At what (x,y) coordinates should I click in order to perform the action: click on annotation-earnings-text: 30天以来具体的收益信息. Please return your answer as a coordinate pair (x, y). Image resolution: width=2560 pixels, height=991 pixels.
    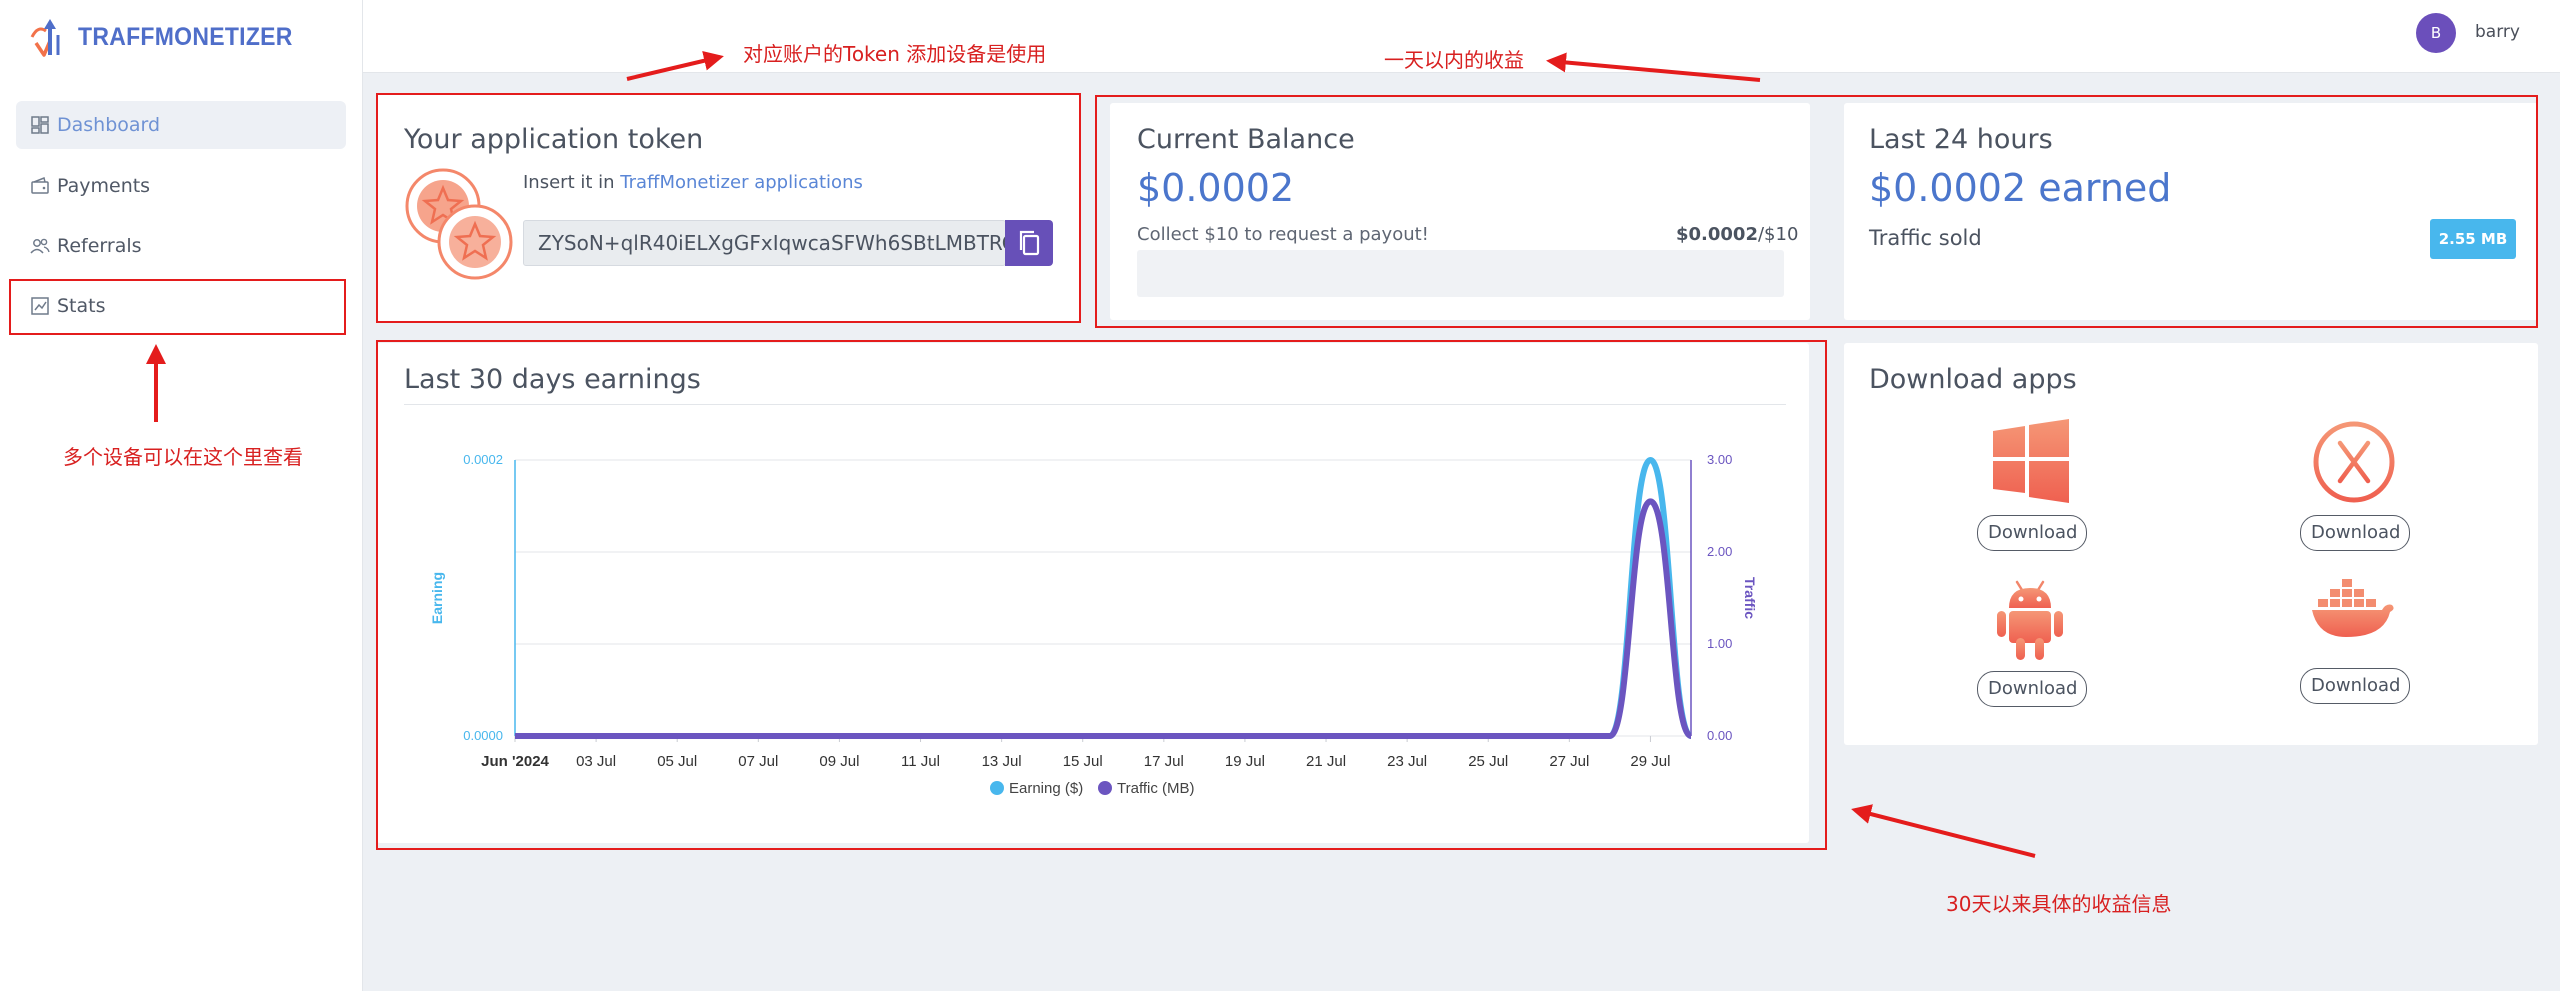
    Looking at the image, I should click on (2059, 904).